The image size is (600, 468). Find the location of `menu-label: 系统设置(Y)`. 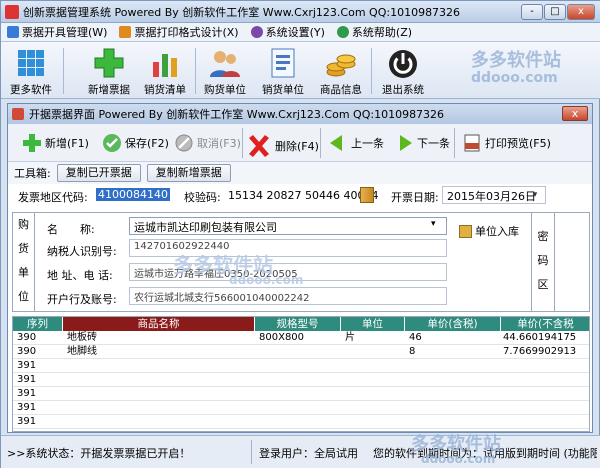

menu-label: 系统设置(Y) is located at coordinates (295, 32).